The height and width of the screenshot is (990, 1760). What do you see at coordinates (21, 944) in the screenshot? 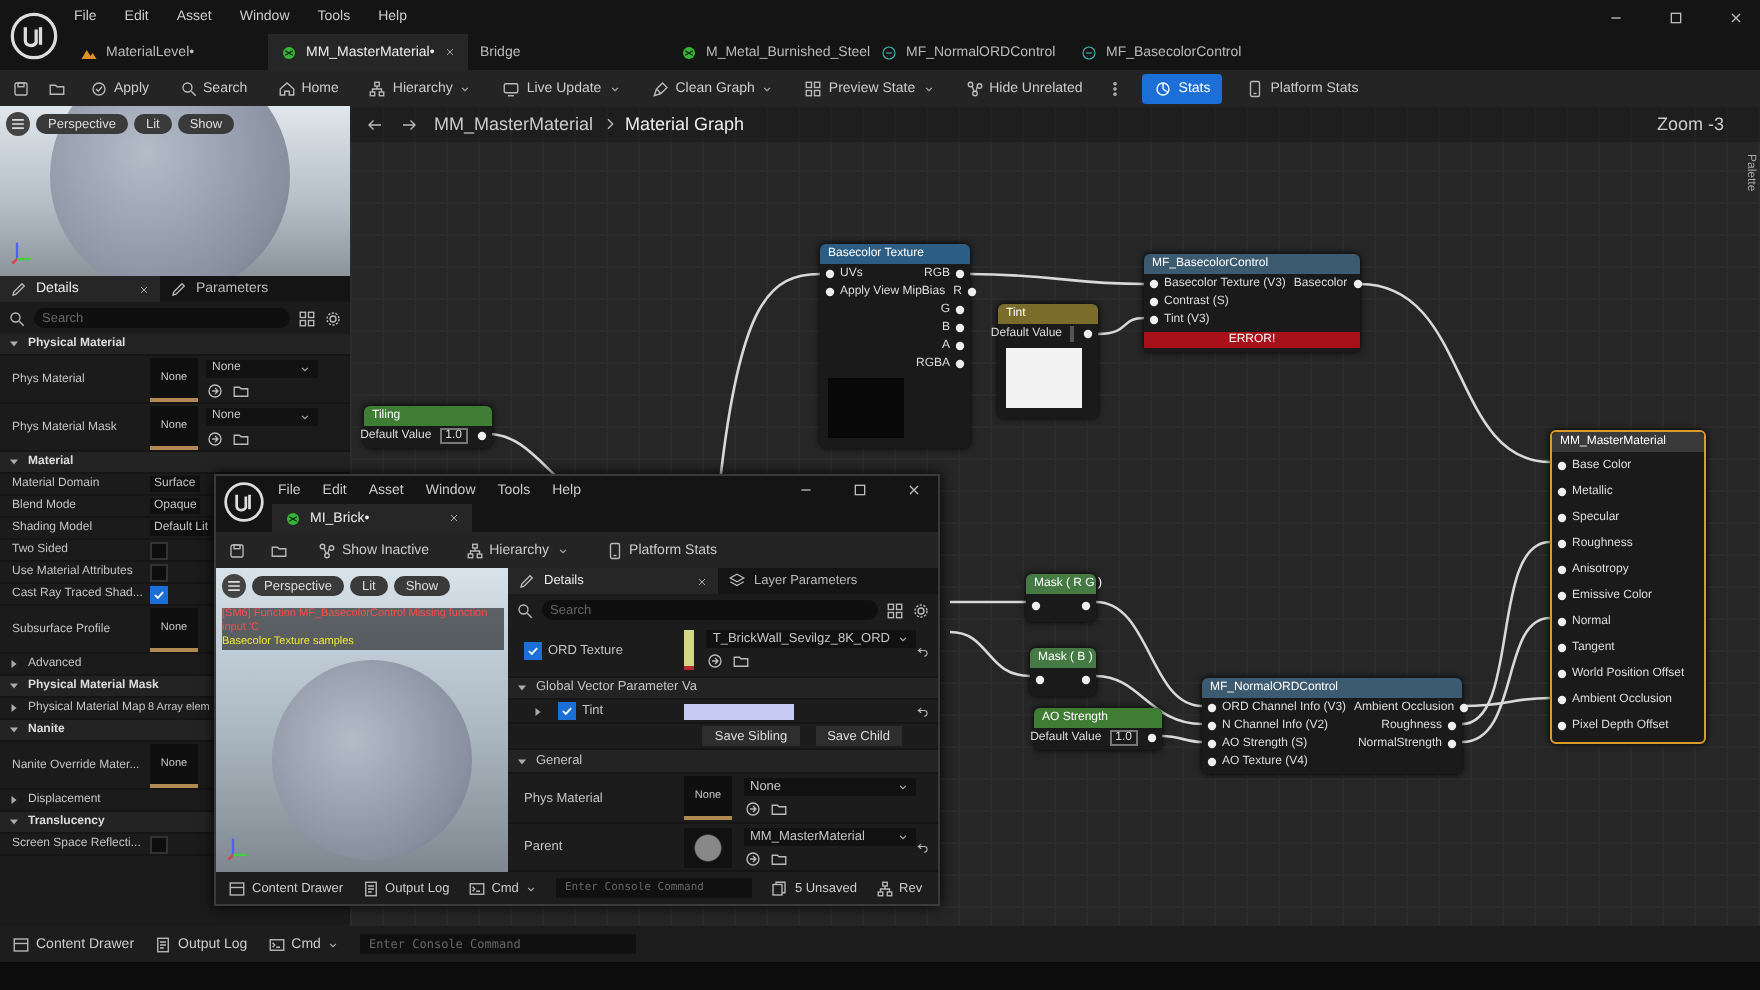
I see `drawer-icon` at bounding box center [21, 944].